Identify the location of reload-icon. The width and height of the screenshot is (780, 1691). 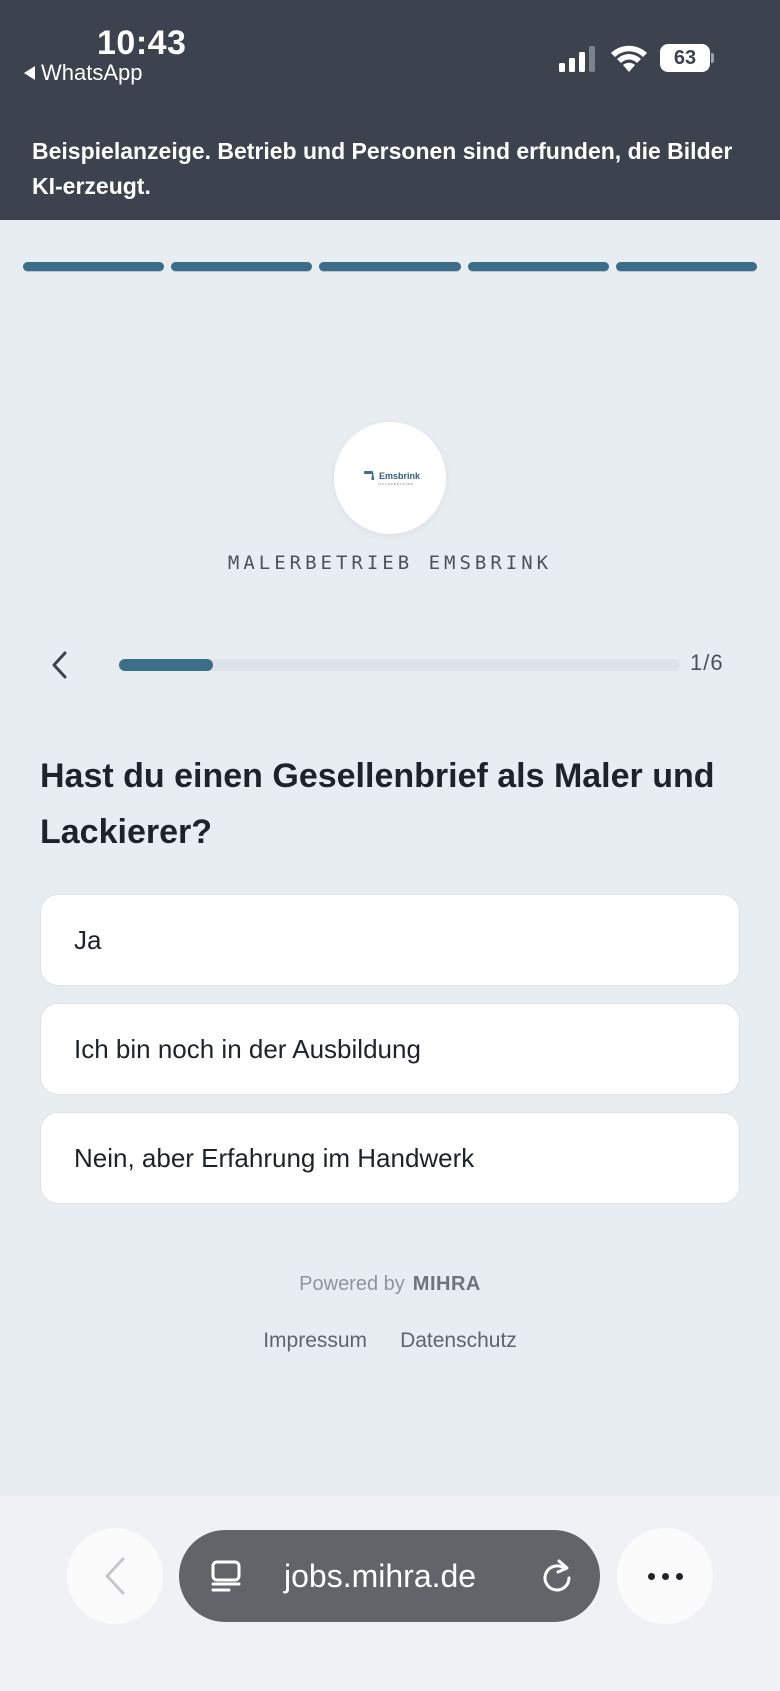
(557, 1576).